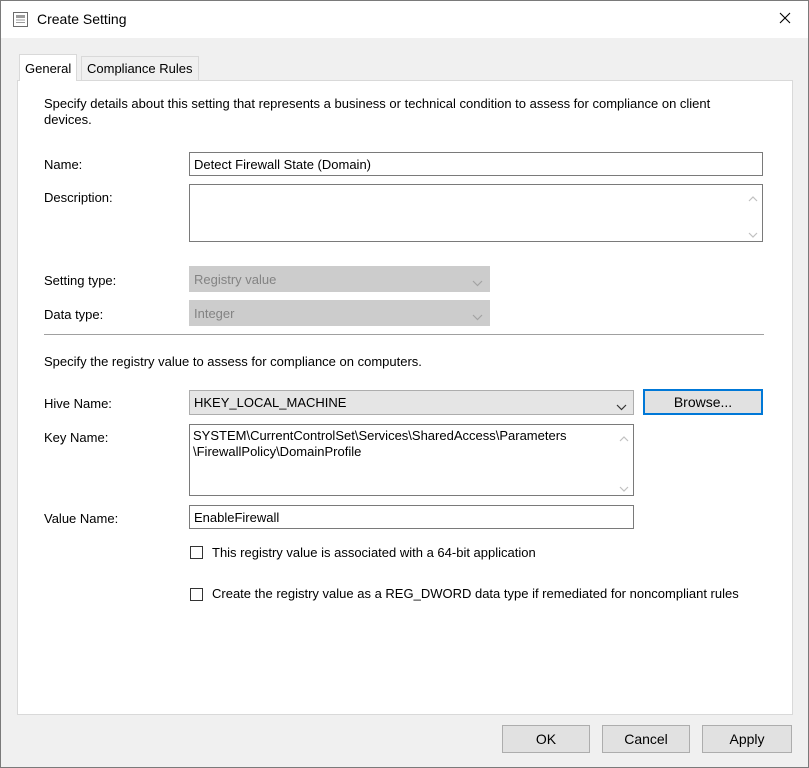 Image resolution: width=809 pixels, height=768 pixels. Describe the element at coordinates (214, 313) in the screenshot. I see `data-type-value: Integer` at that location.